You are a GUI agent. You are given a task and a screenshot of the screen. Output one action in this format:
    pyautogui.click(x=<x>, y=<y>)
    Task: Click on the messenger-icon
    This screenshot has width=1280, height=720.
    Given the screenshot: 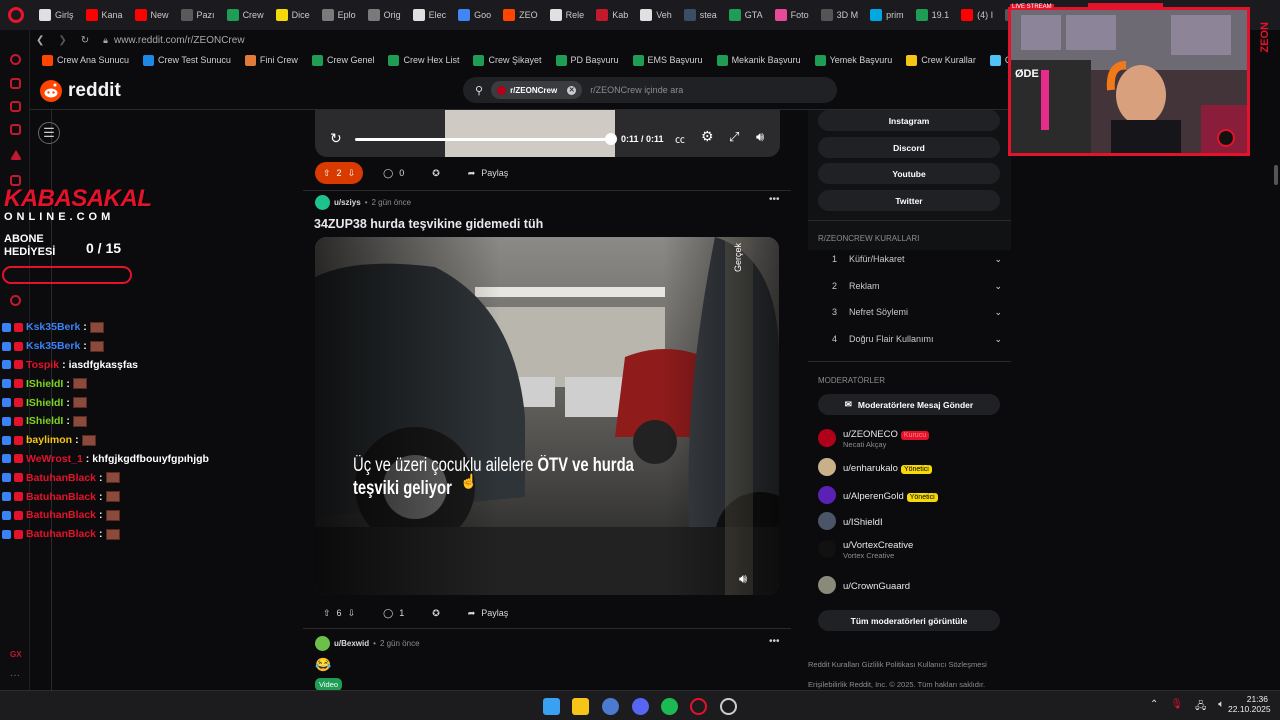 What is the action you would take?
    pyautogui.click(x=15, y=83)
    